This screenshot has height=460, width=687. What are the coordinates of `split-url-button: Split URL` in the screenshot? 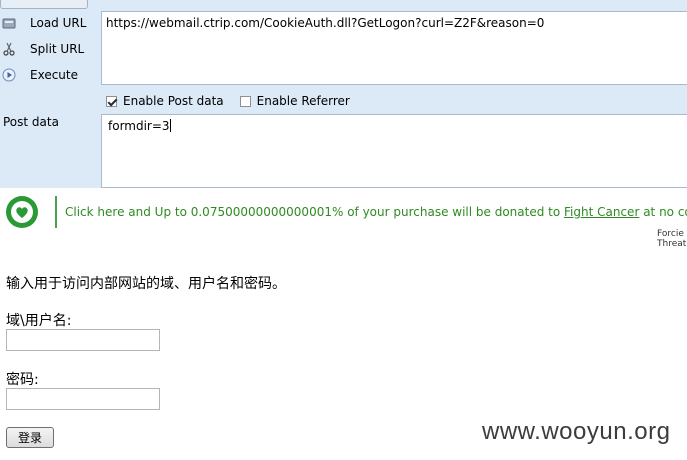 It's located at (50, 49).